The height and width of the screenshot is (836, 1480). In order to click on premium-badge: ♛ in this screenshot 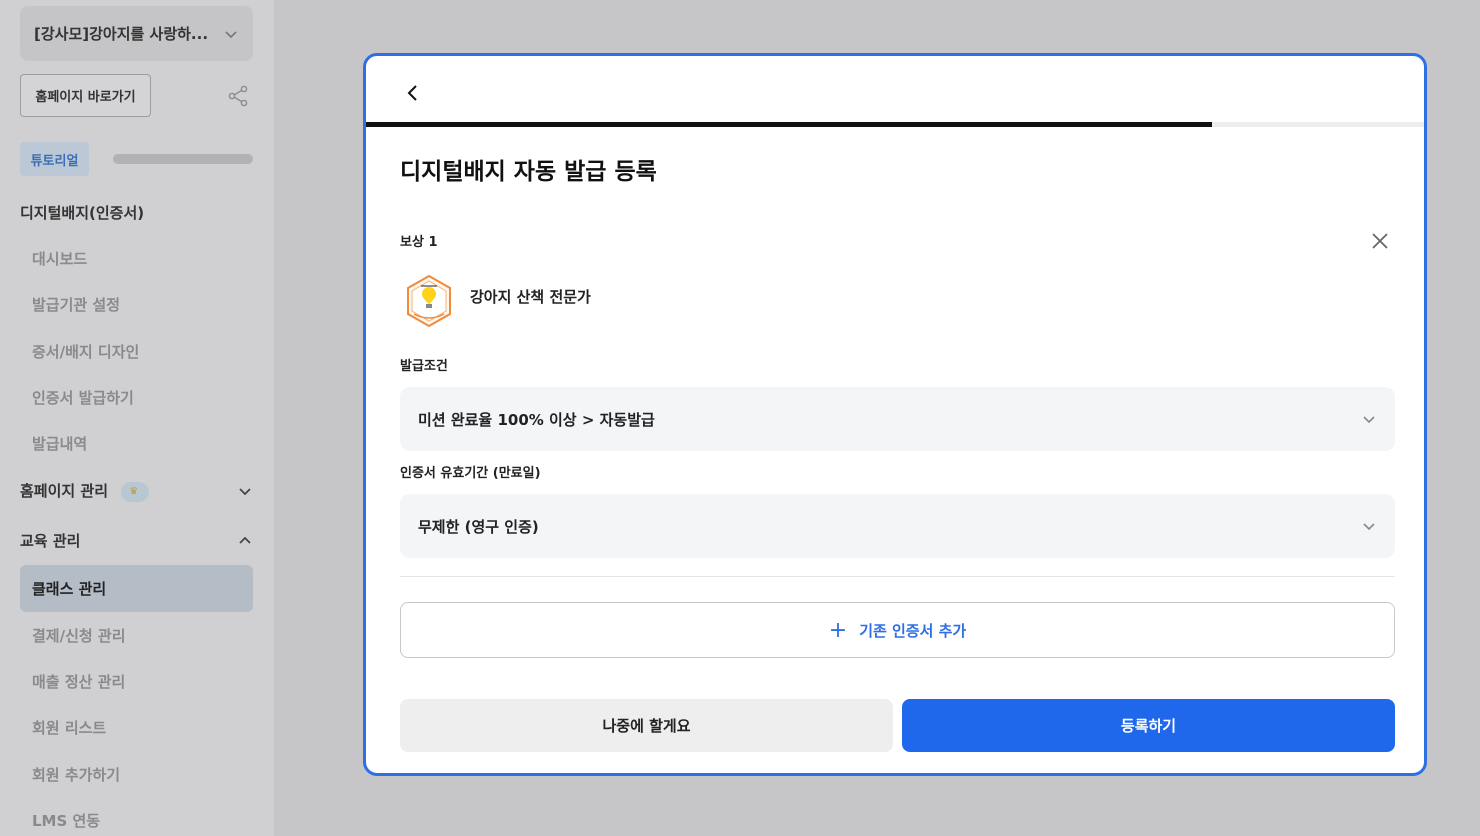, I will do `click(135, 491)`.